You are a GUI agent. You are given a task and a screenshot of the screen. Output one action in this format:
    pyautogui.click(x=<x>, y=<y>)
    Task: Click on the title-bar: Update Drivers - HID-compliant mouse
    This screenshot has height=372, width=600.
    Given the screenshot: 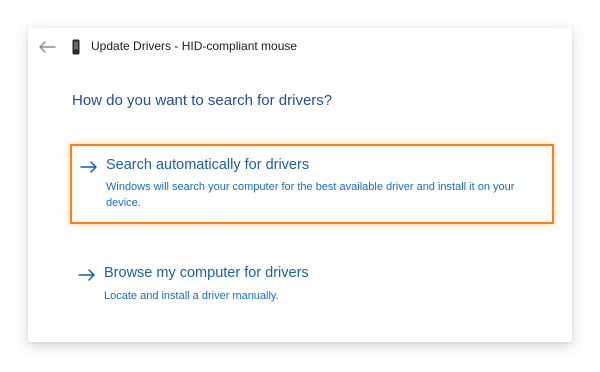 What is the action you would take?
    pyautogui.click(x=300, y=47)
    